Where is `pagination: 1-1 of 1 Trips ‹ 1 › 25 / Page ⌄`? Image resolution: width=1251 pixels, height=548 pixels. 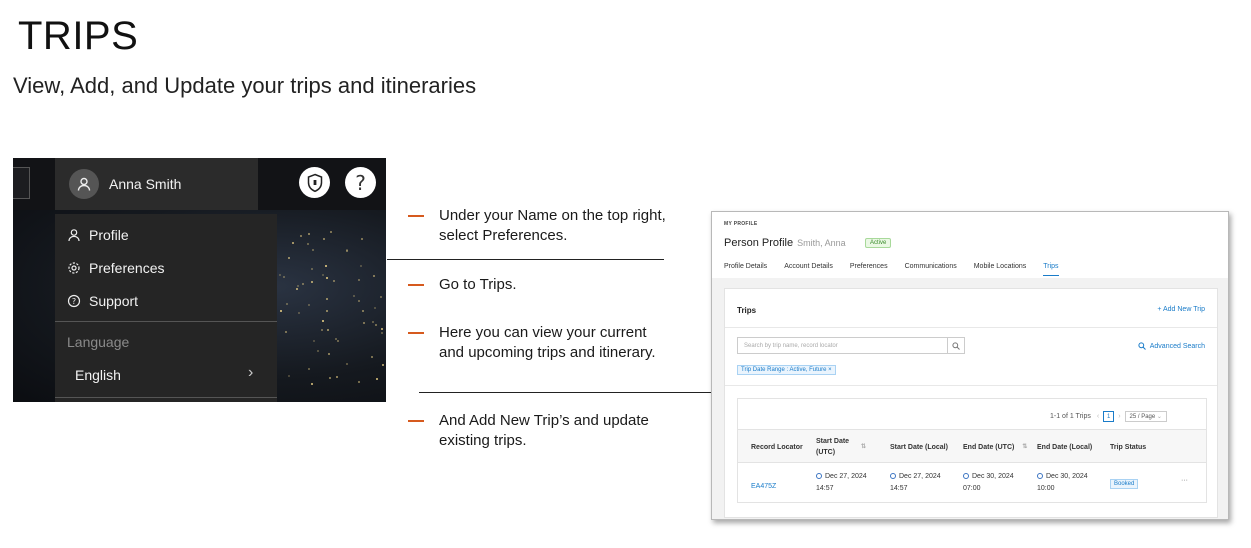
pagination: 1-1 of 1 Trips ‹ 1 › 25 / Page ⌄ is located at coordinates (1108, 416).